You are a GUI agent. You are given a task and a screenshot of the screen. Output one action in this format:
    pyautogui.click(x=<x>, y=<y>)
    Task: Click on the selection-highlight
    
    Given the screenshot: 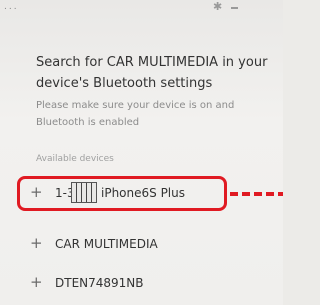 What is the action you would take?
    pyautogui.click(x=122, y=193)
    